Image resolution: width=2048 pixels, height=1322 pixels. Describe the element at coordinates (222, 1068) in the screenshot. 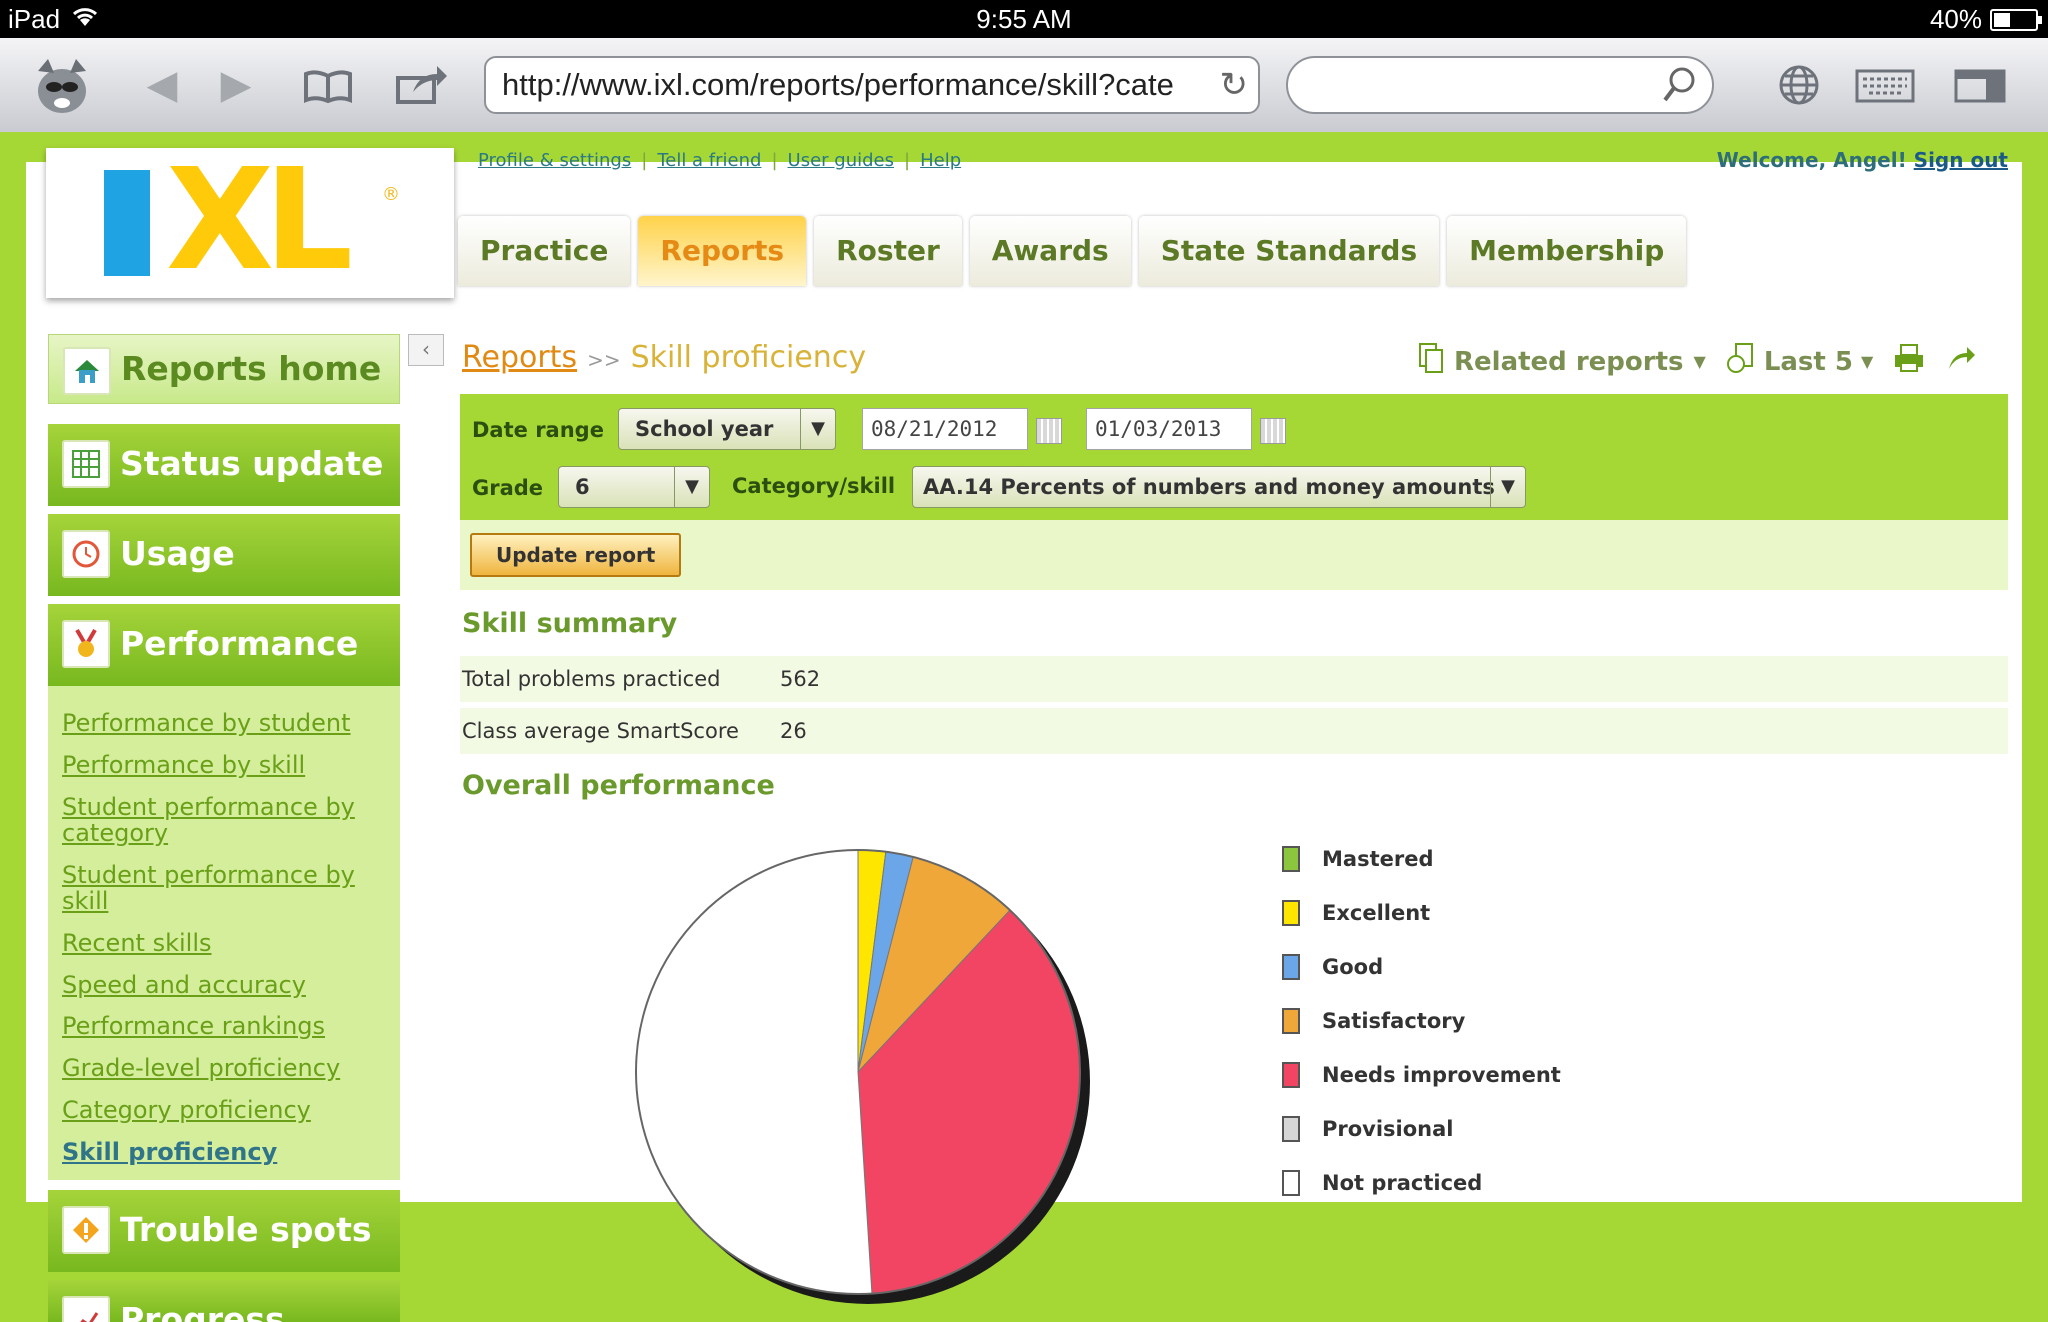

I see `link-grade-level-proficiency: Grade-level proficiency` at that location.